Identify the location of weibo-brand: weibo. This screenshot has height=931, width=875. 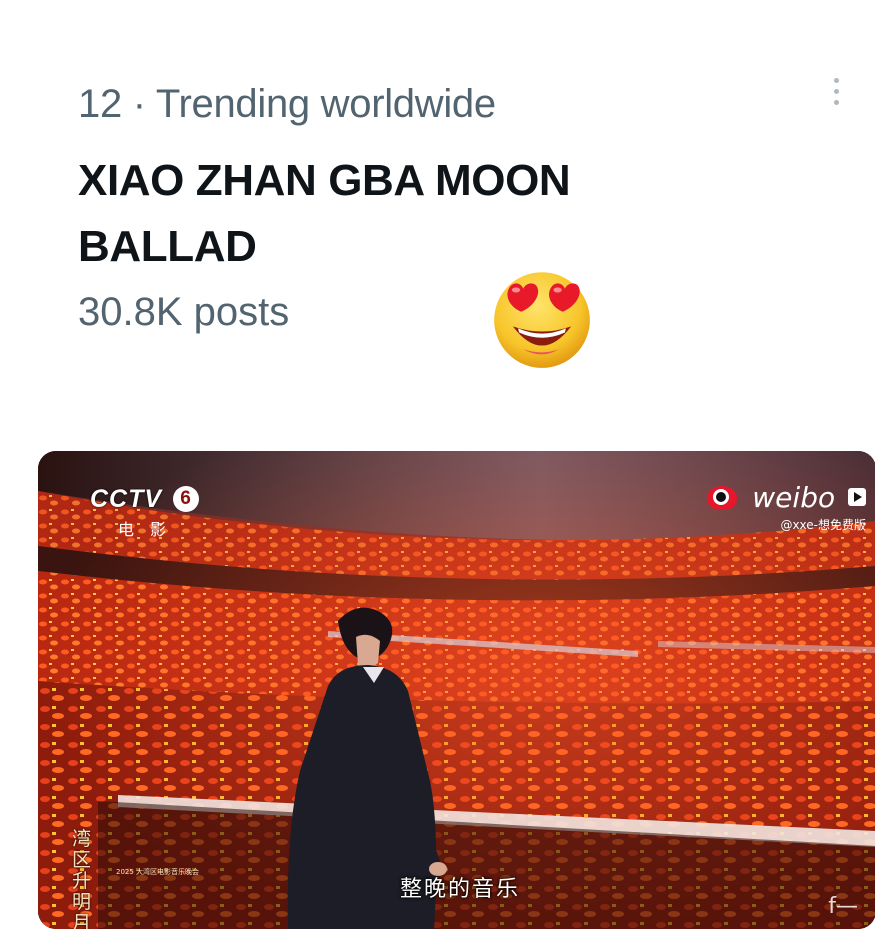
(794, 497).